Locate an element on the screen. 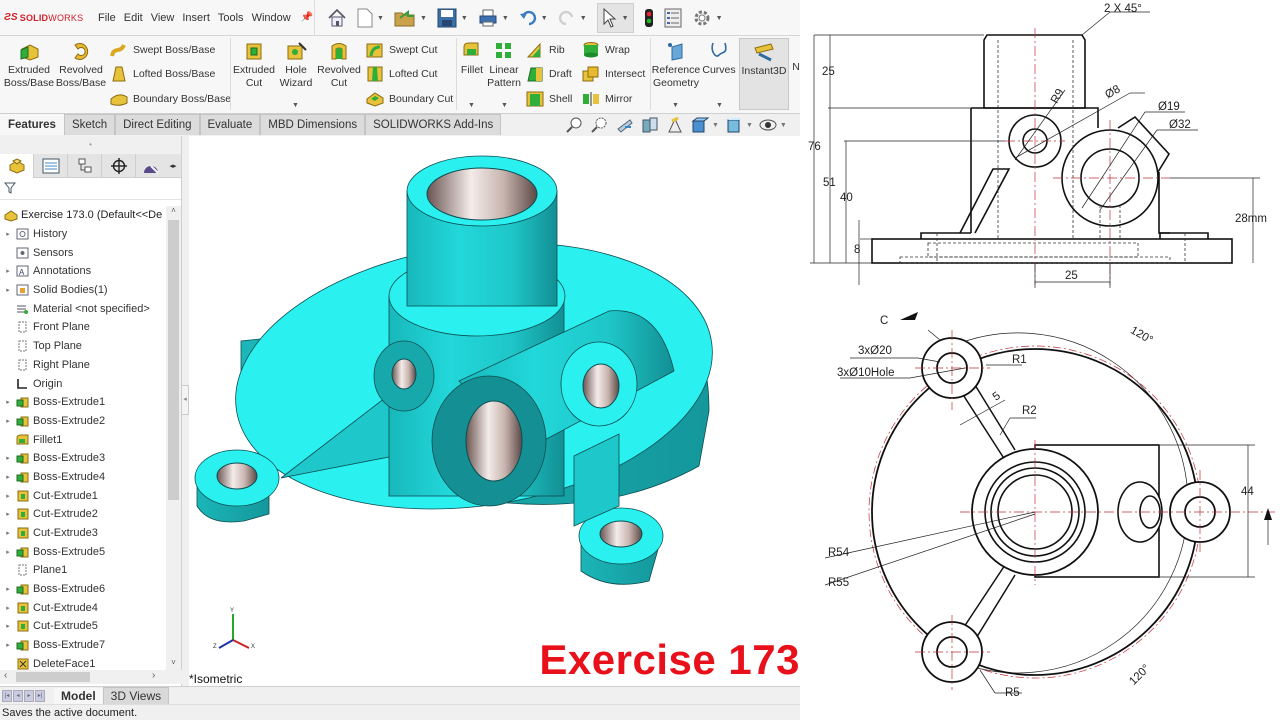  tab-evaluate: Evaluate is located at coordinates (230, 124).